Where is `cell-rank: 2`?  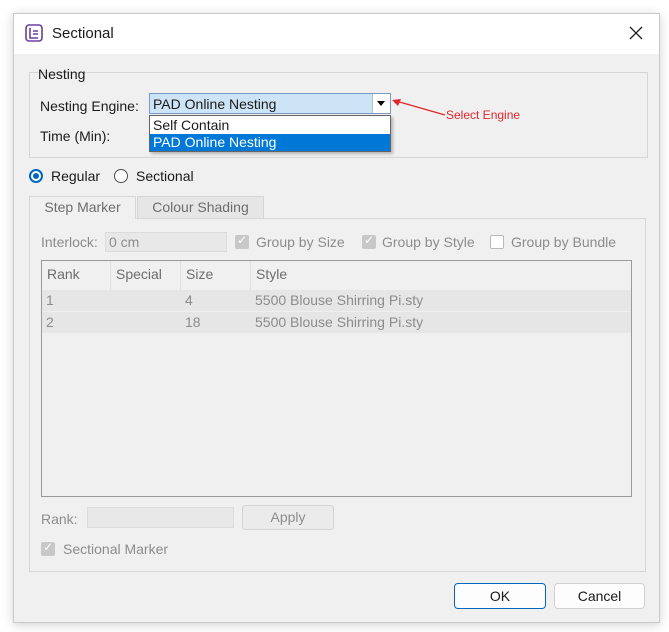
cell-rank: 2 is located at coordinates (50, 322).